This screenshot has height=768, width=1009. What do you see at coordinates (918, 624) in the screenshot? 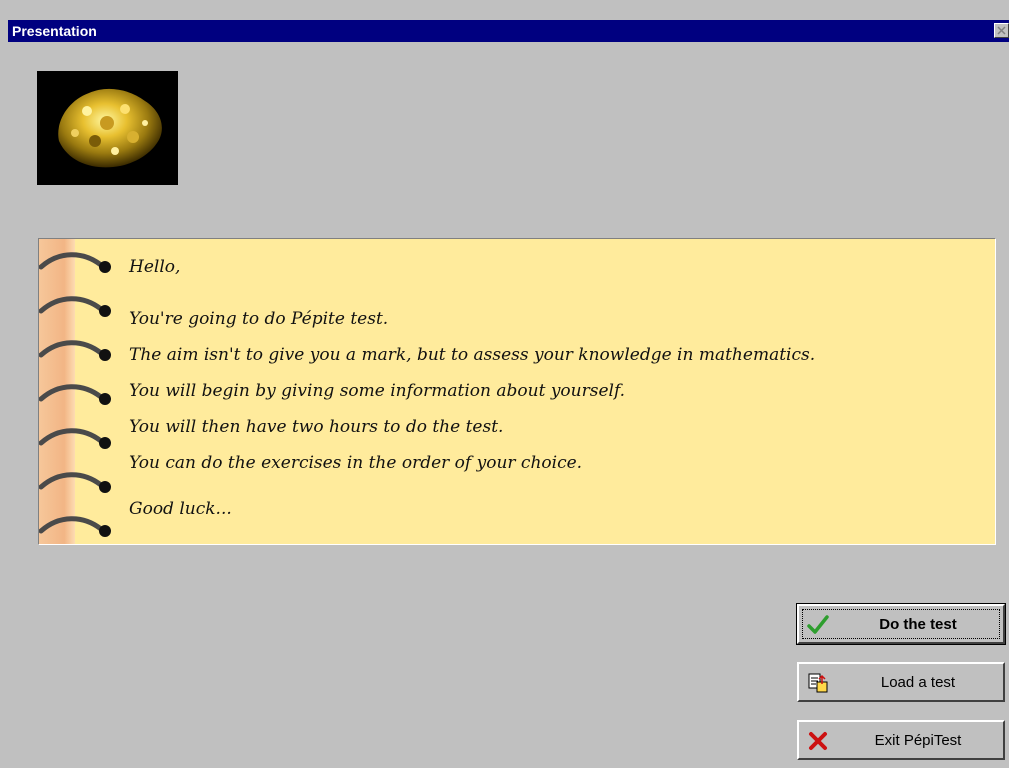
I see `do-the-test-label: Do the test` at bounding box center [918, 624].